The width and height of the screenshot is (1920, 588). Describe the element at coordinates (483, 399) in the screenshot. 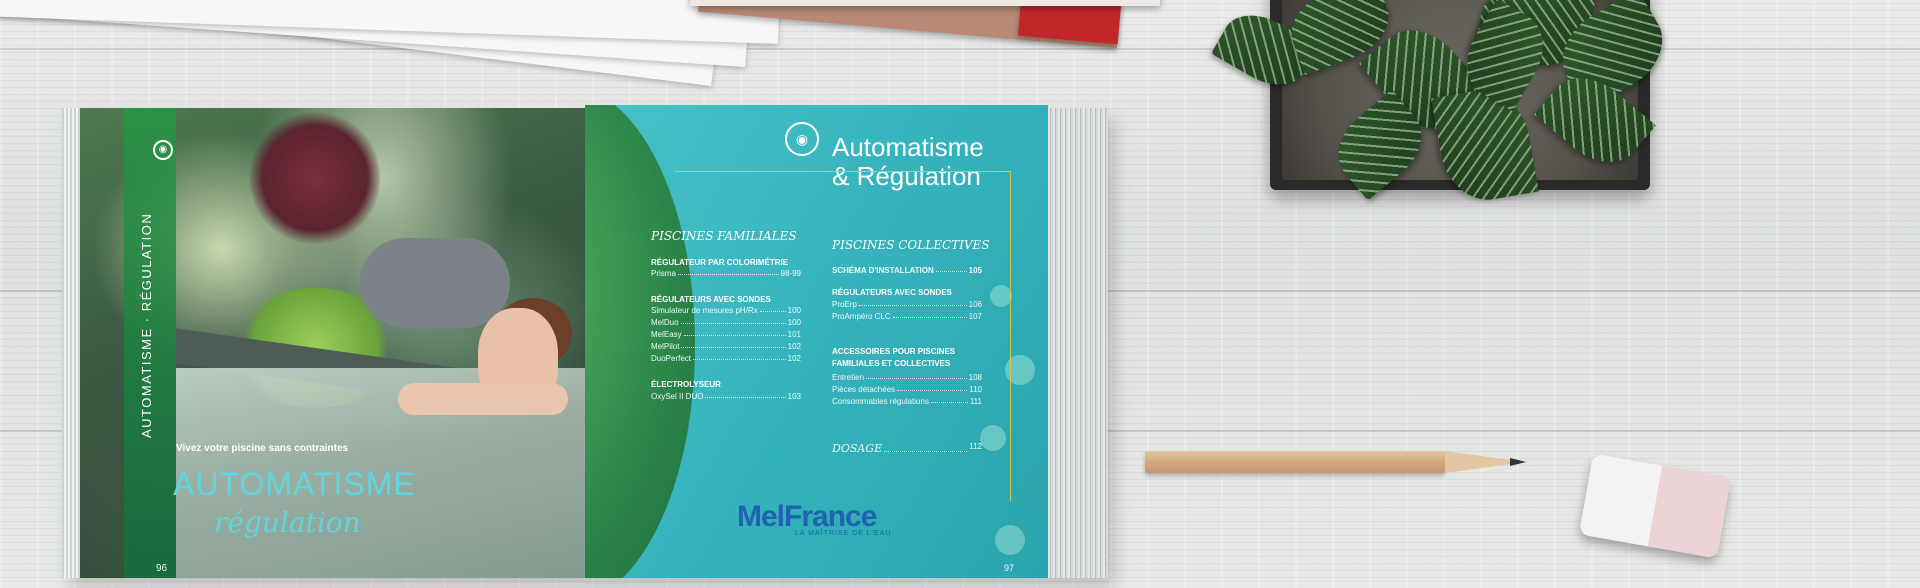

I see `woman-arms` at that location.